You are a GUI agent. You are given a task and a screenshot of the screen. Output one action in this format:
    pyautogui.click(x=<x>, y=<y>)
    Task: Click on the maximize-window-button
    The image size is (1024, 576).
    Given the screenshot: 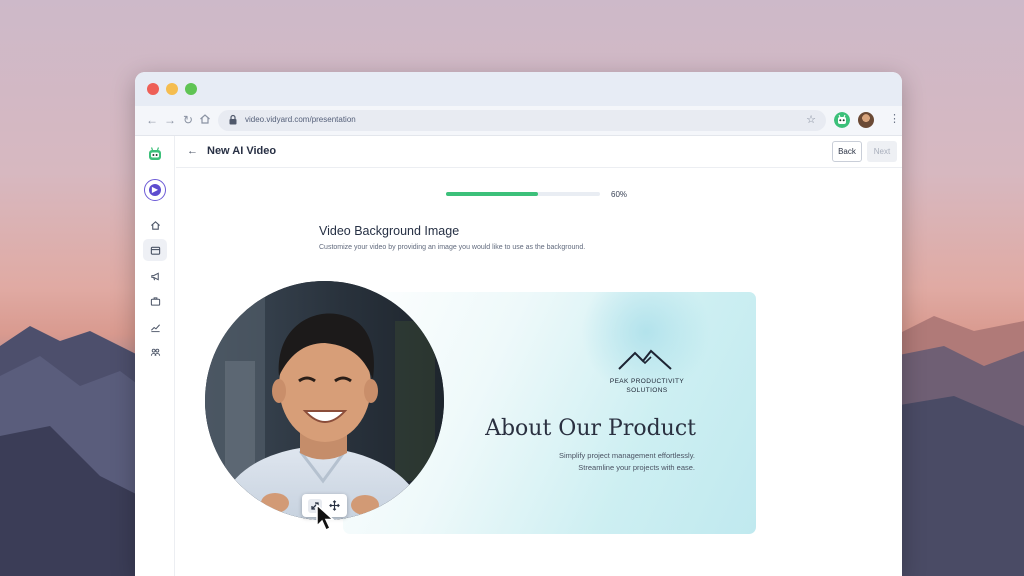 What is the action you would take?
    pyautogui.click(x=191, y=89)
    